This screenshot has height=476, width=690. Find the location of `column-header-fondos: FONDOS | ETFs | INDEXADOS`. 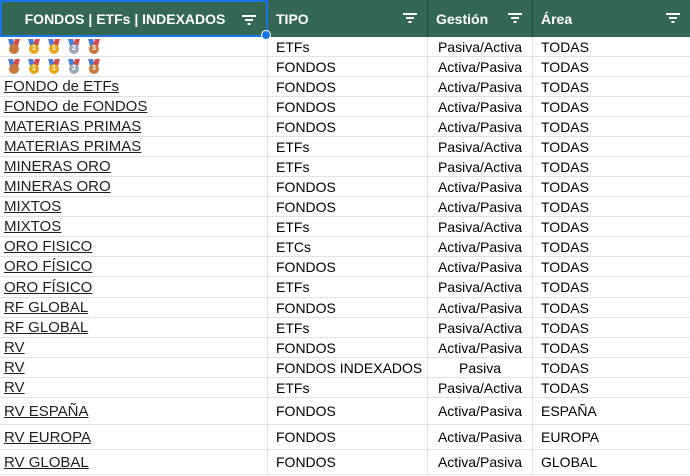

column-header-fondos: FONDOS | ETFs | INDEXADOS is located at coordinates (135, 20).